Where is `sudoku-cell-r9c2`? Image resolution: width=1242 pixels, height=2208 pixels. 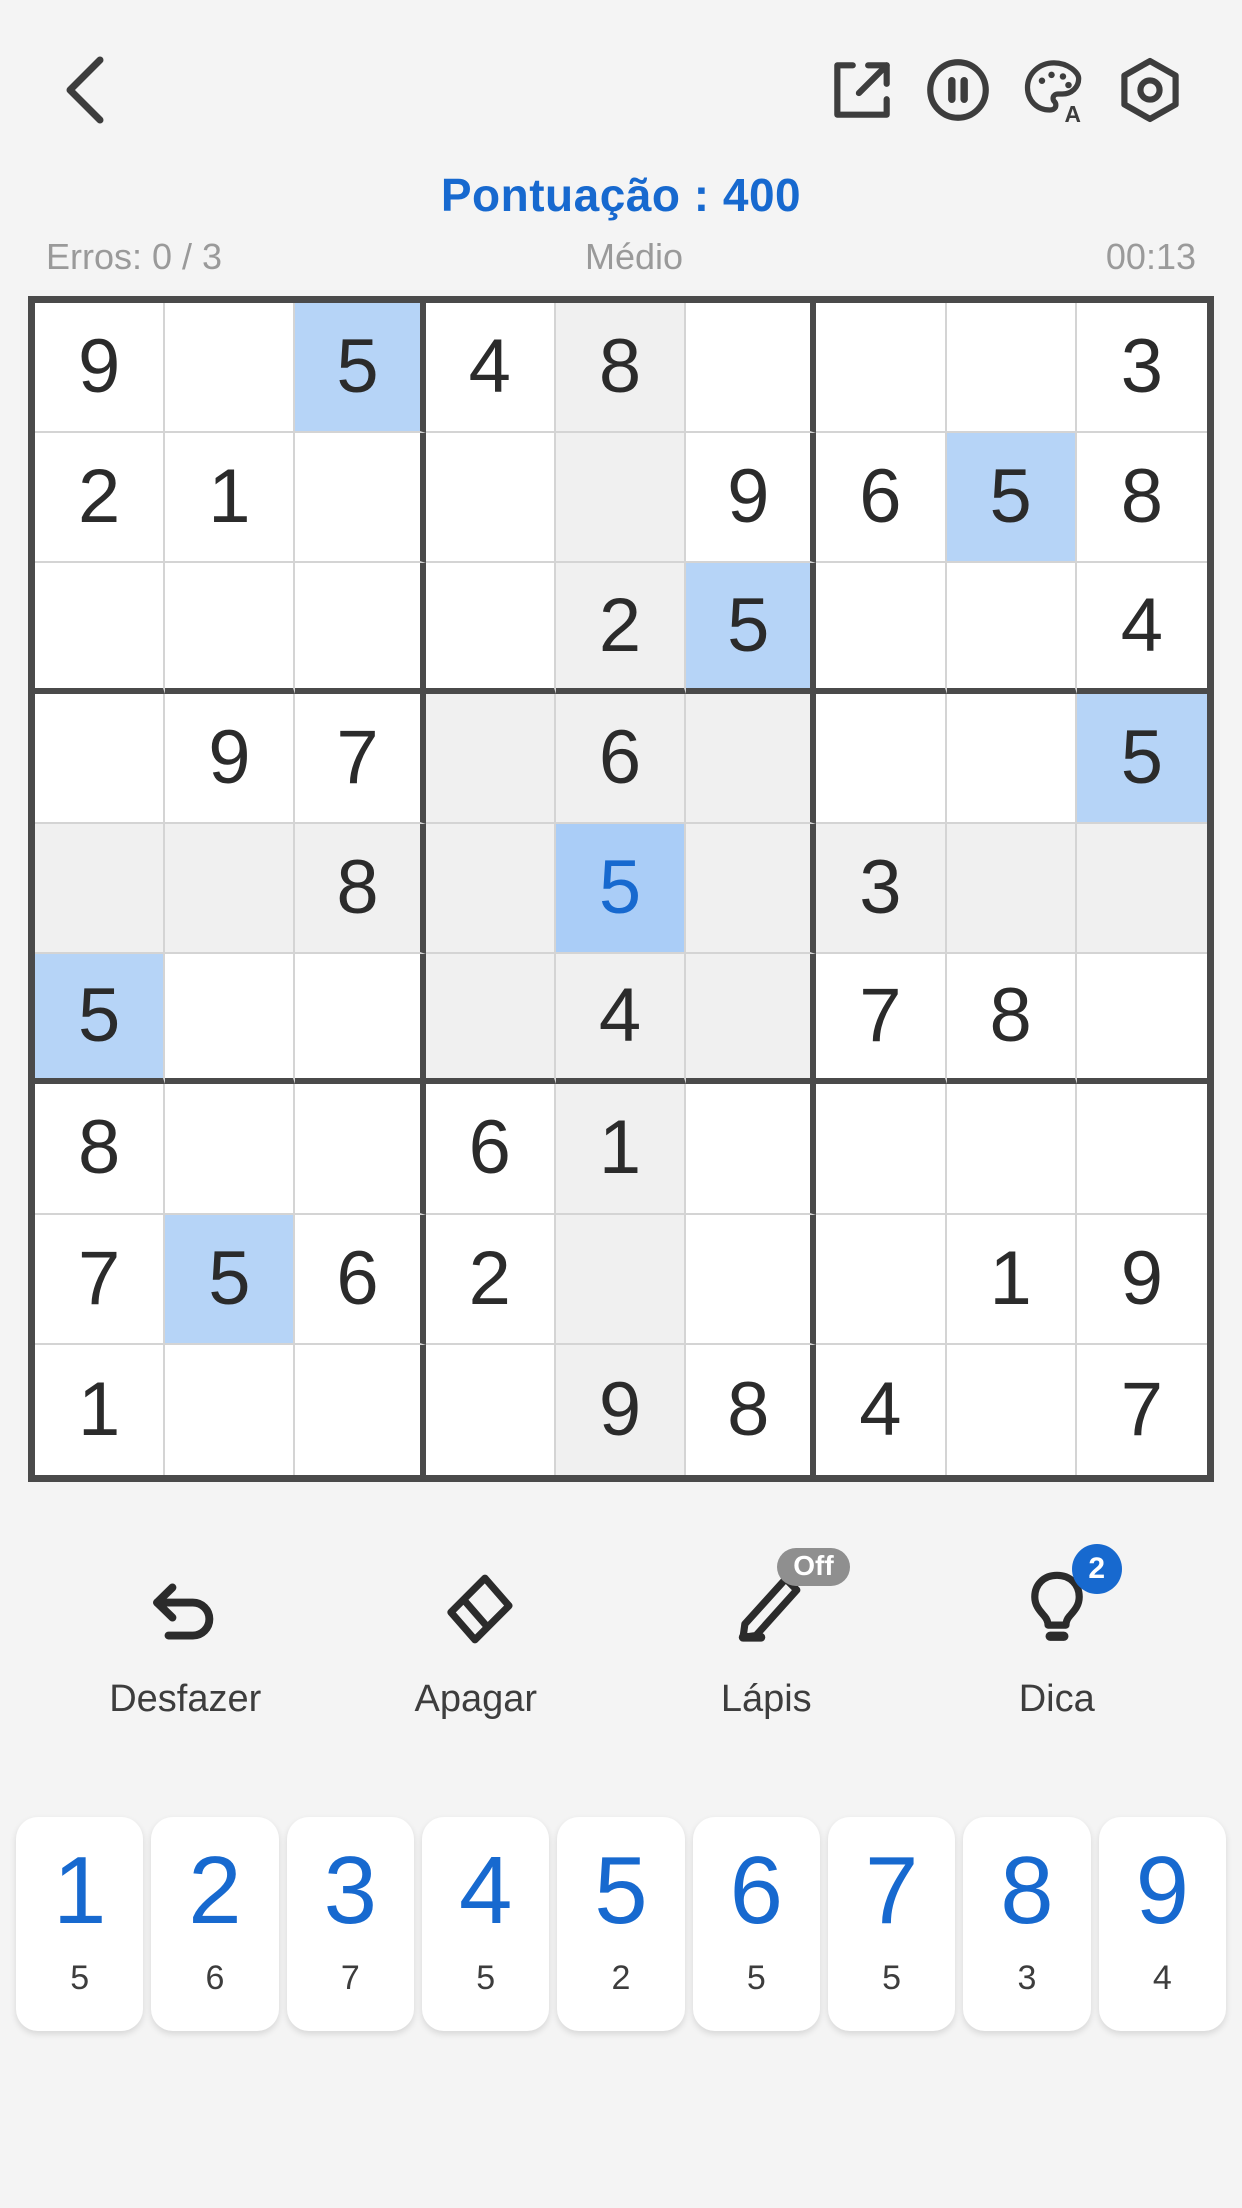 sudoku-cell-r9c2 is located at coordinates (230, 1409).